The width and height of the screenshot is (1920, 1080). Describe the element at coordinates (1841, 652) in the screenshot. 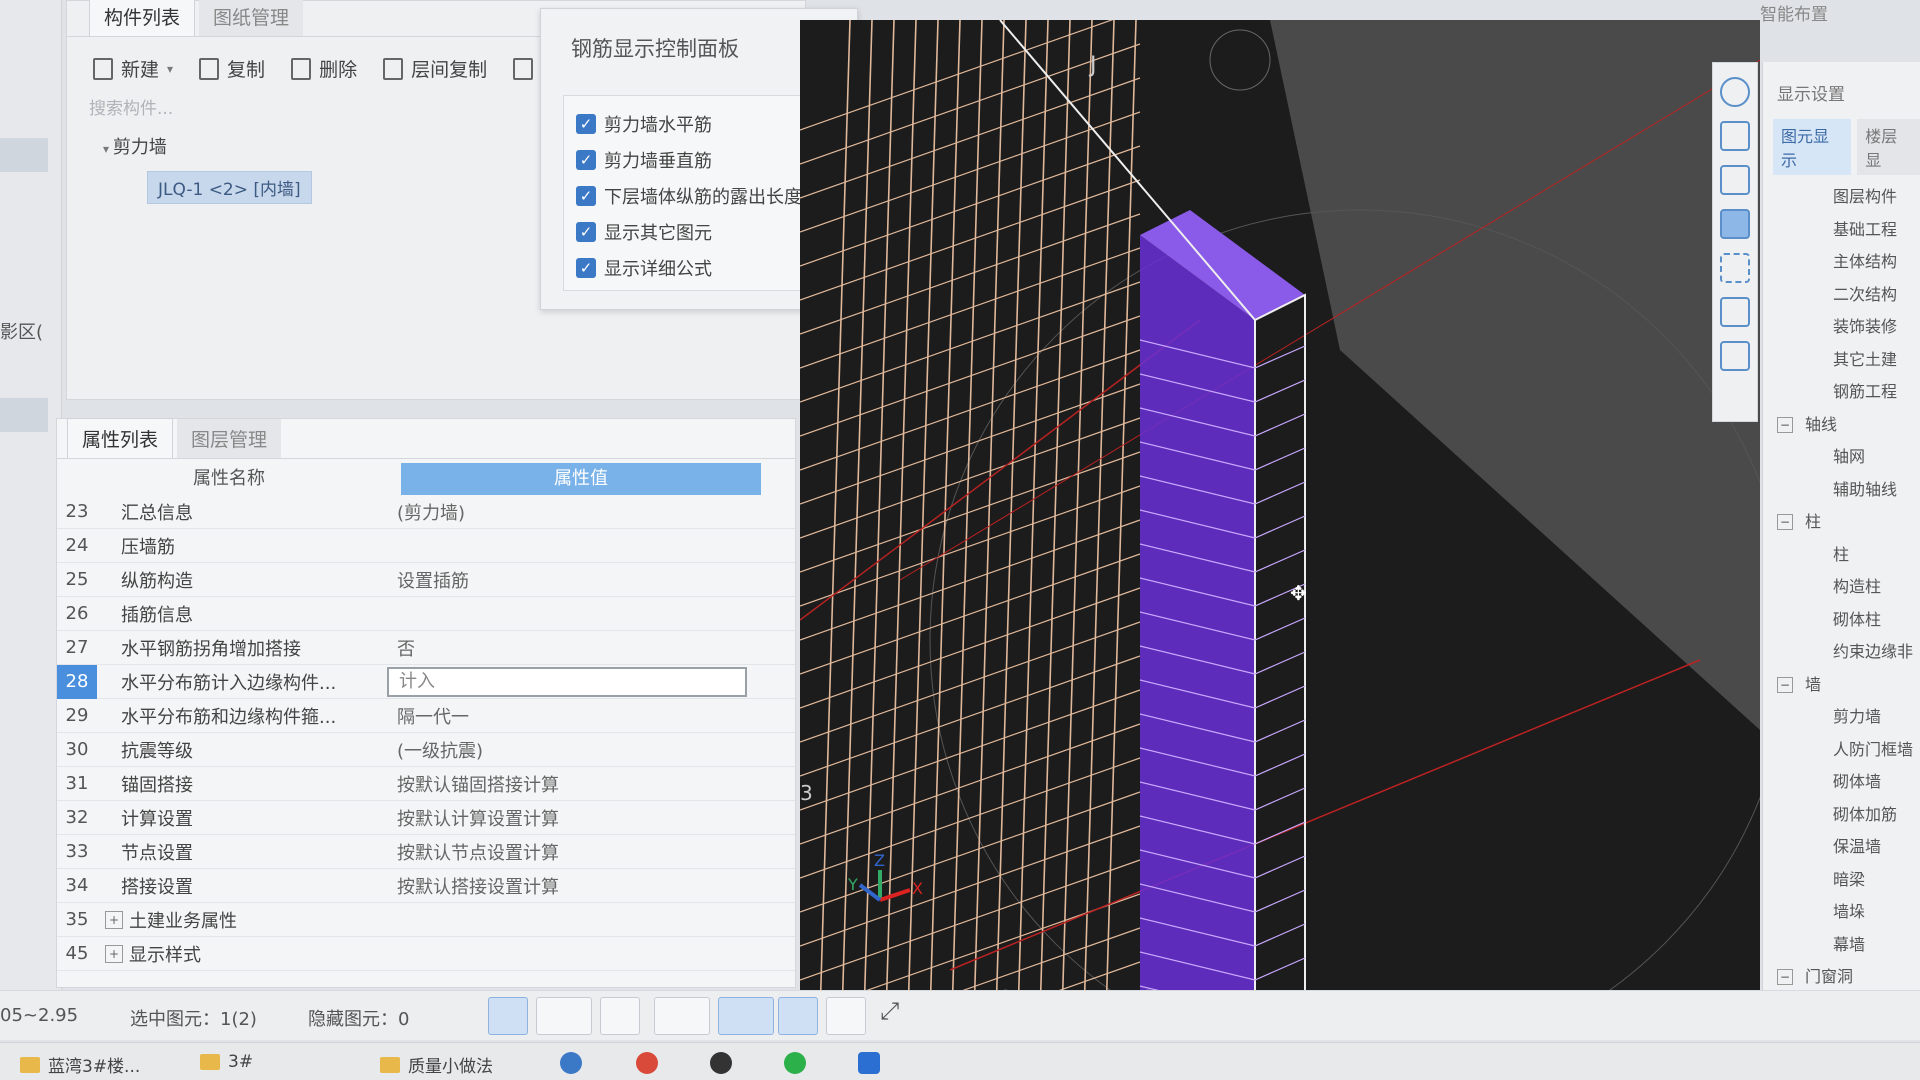

I see `display-item: 约束边缘非` at that location.